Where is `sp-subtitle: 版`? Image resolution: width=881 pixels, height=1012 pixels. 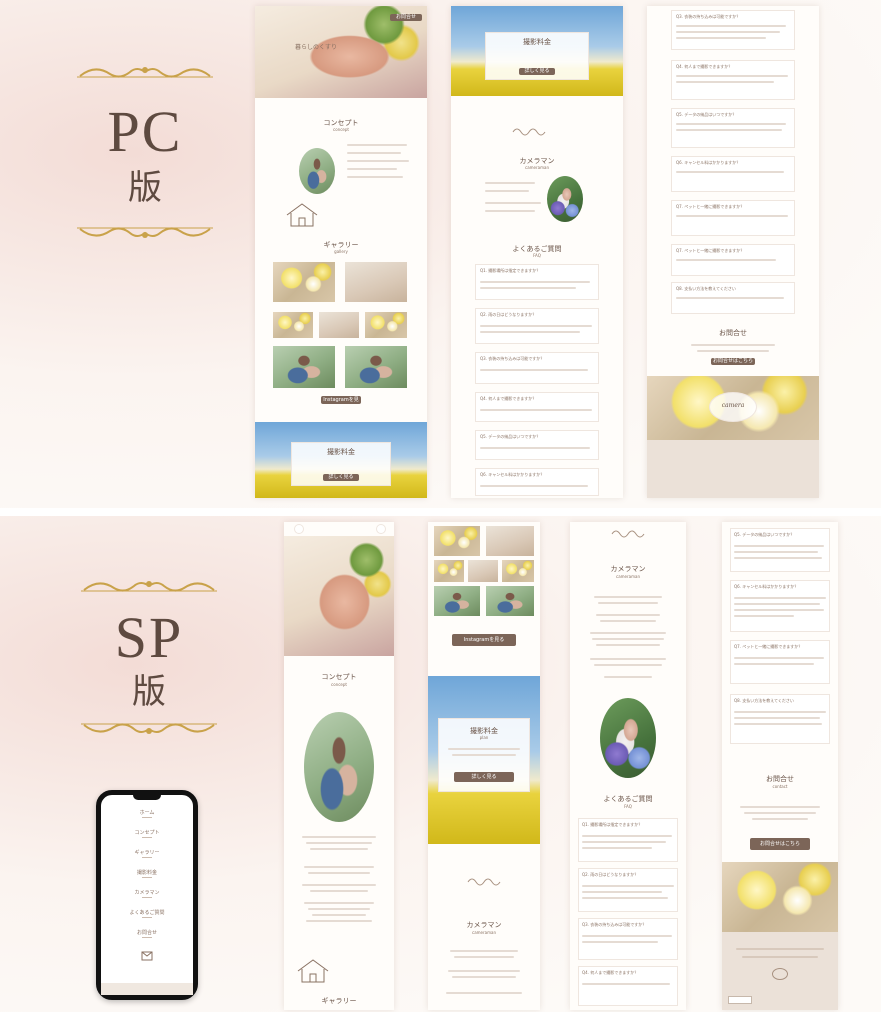 sp-subtitle: 版 is located at coordinates (149, 691).